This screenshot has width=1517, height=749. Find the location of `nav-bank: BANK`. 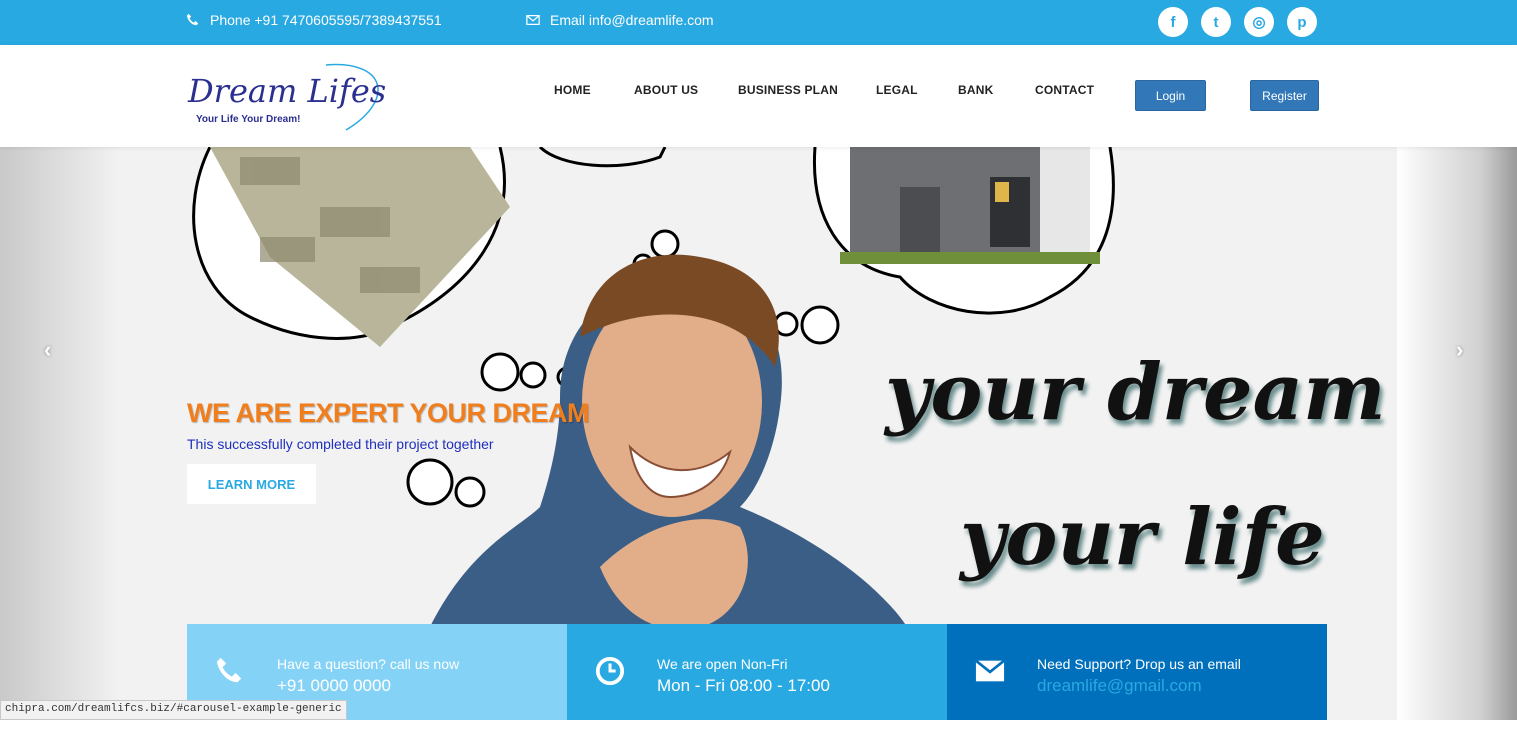

nav-bank: BANK is located at coordinates (975, 90).